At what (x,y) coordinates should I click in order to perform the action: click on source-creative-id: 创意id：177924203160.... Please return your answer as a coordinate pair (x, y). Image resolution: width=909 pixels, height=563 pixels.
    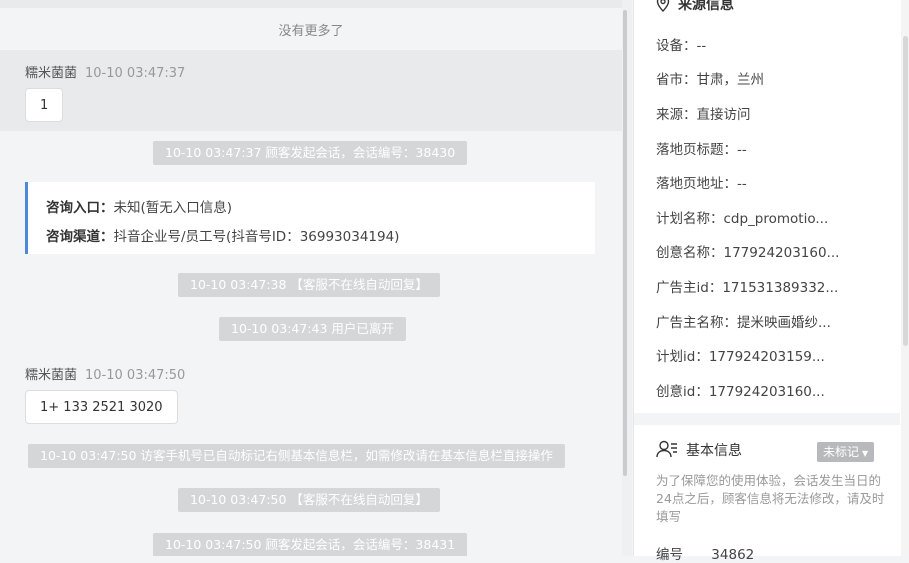
    Looking at the image, I should click on (740, 392).